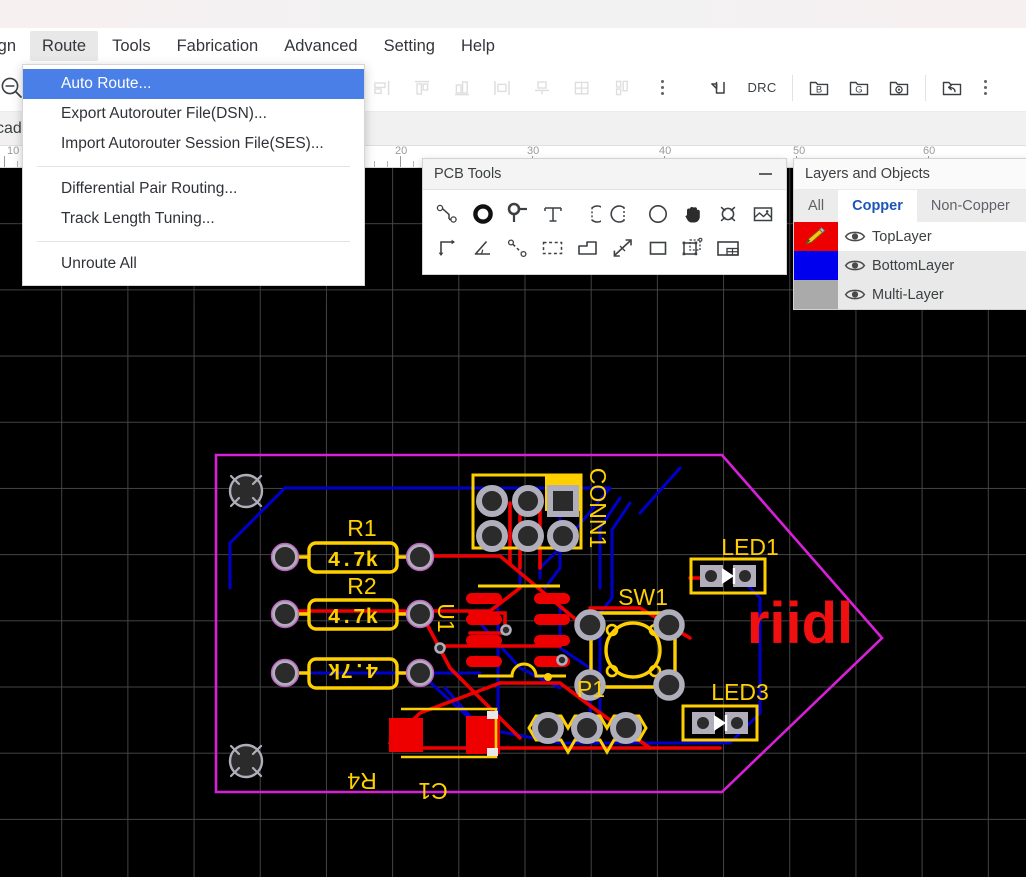  I want to click on minimize-icon, so click(765, 174).